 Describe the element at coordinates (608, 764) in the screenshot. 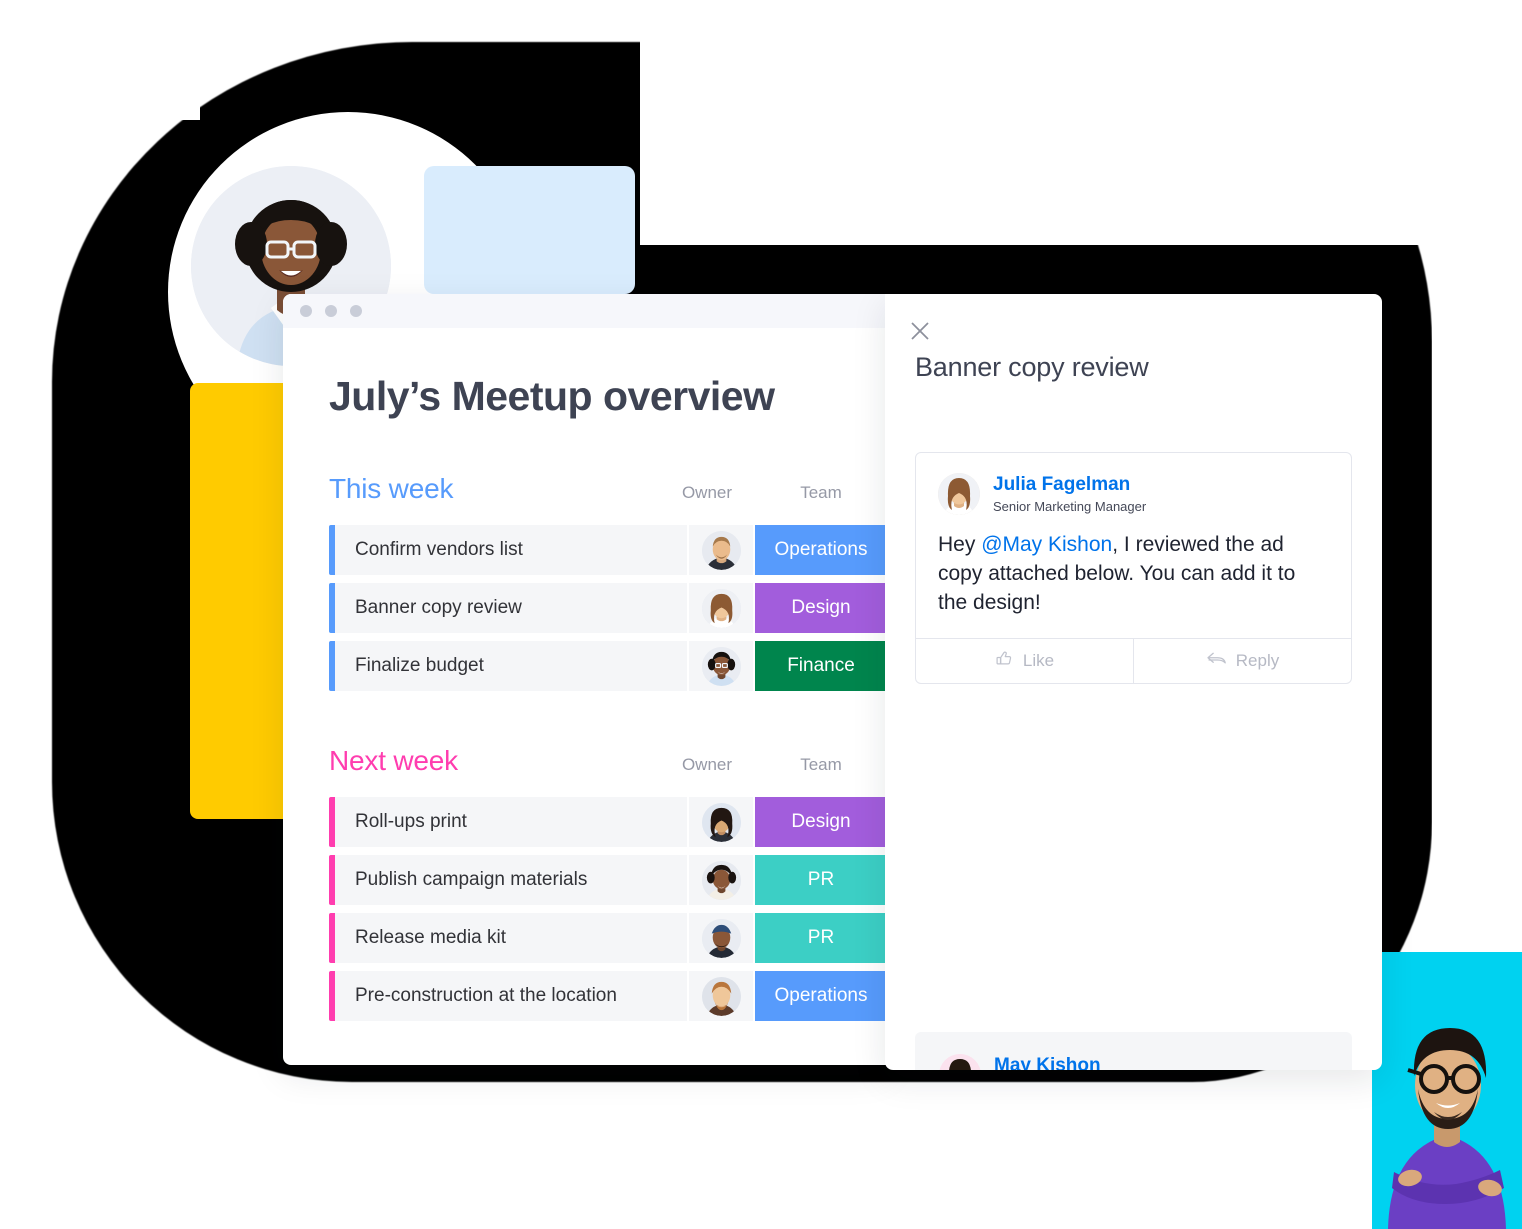

I see `section-header: Next week Owner Team` at that location.